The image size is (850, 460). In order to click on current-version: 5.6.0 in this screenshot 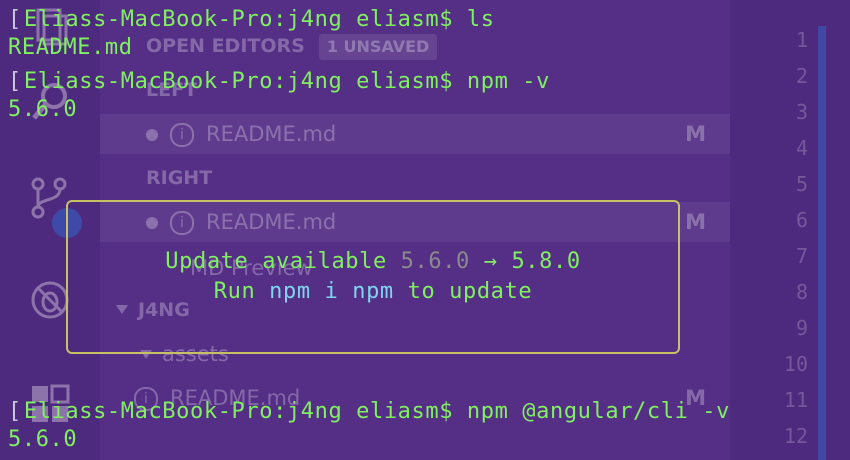, I will do `click(435, 261)`.